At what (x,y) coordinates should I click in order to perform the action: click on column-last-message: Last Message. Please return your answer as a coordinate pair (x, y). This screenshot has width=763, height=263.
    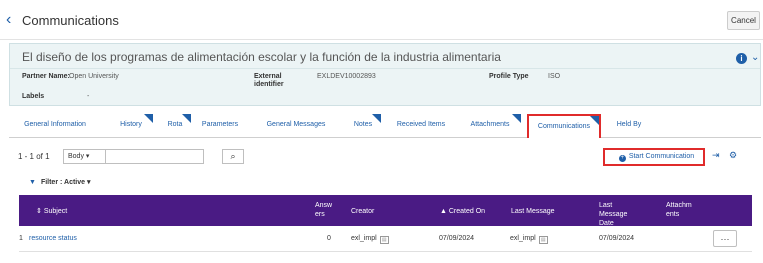
    Looking at the image, I should click on (533, 211).